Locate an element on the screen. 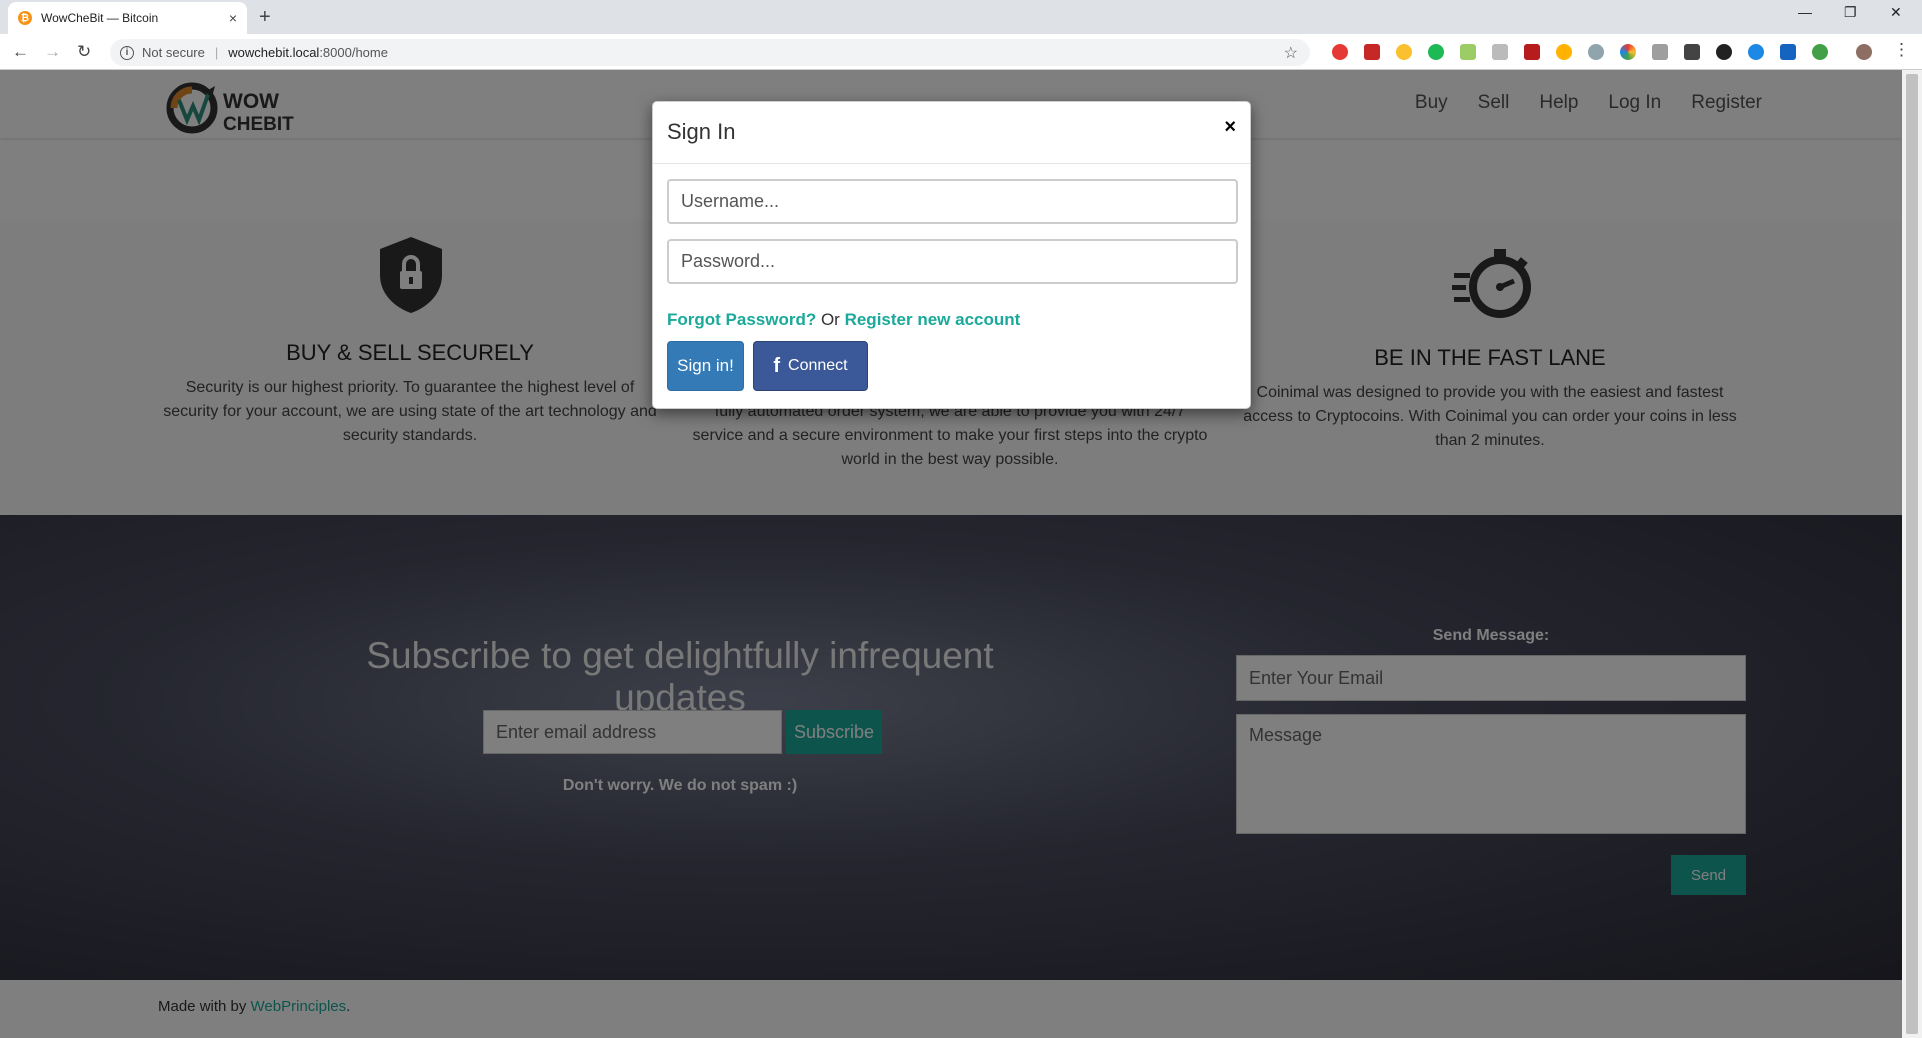  color-extension-icon is located at coordinates (1628, 52).